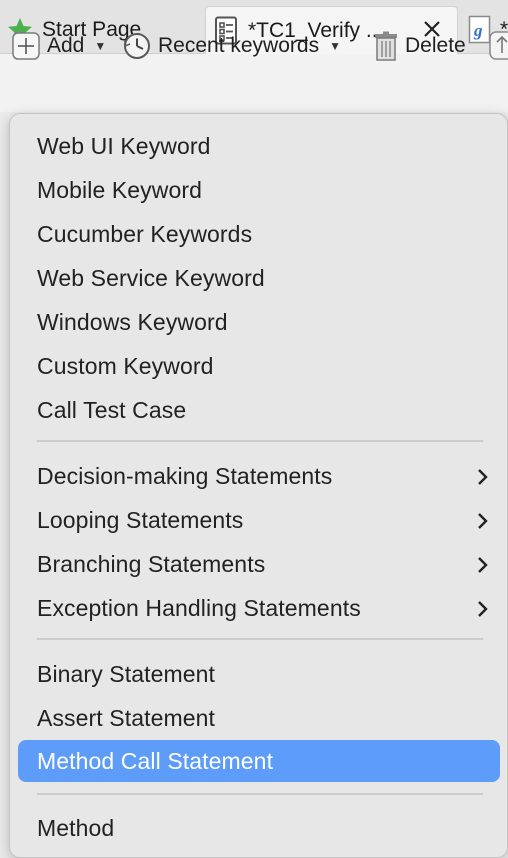  I want to click on menu-item-binary-statement: Binary Statement, so click(259, 674).